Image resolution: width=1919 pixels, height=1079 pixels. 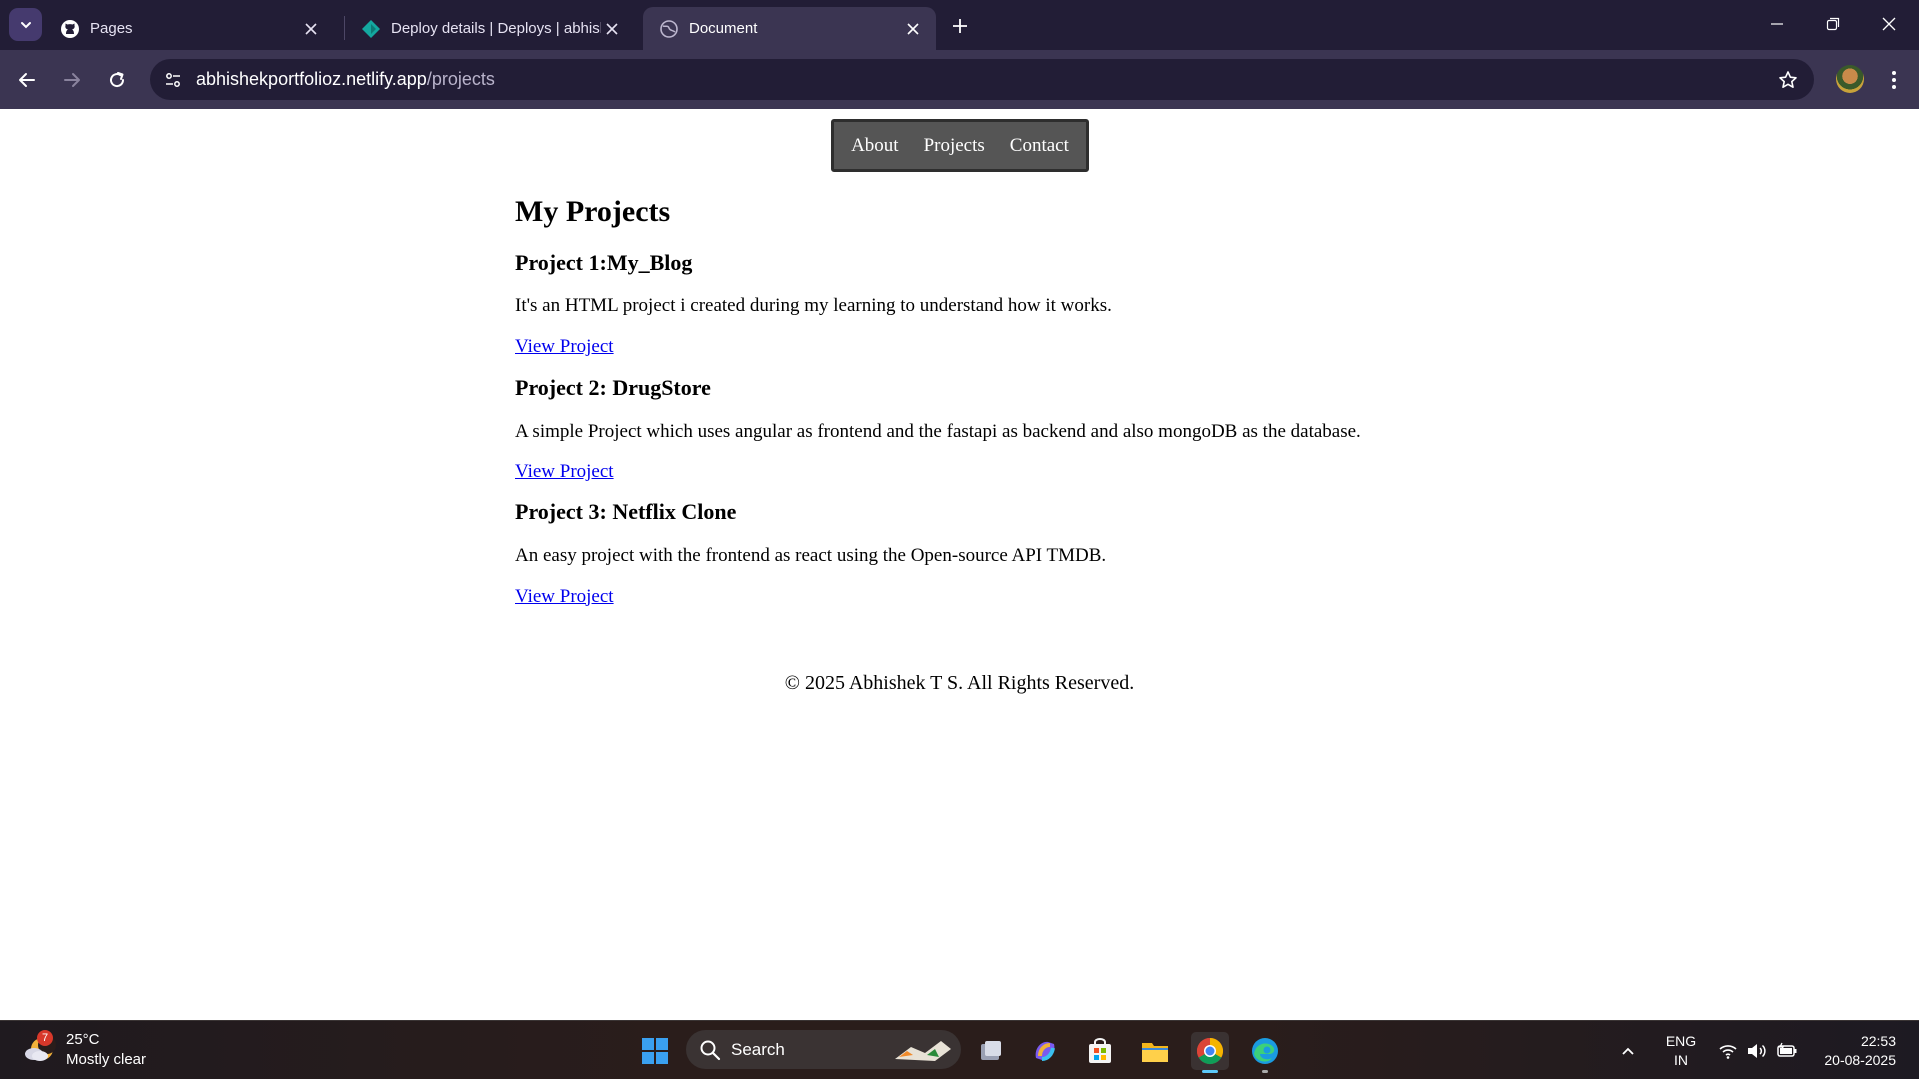 I want to click on taskbar-search-box: Search, so click(x=823, y=1049).